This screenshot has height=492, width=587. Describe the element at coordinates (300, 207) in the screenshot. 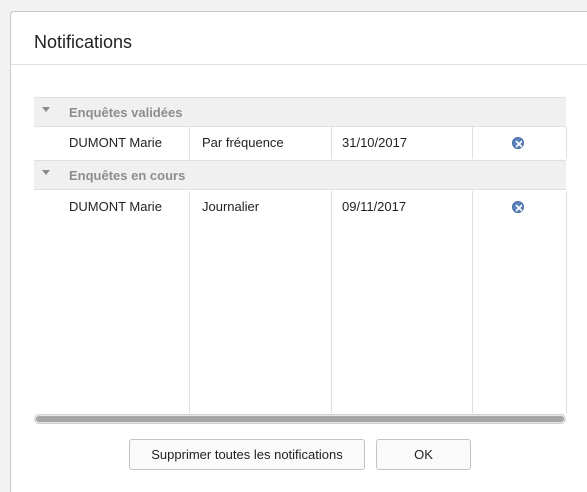

I see `table-row: DUMONT Marie Journalier 09/11/2017` at that location.